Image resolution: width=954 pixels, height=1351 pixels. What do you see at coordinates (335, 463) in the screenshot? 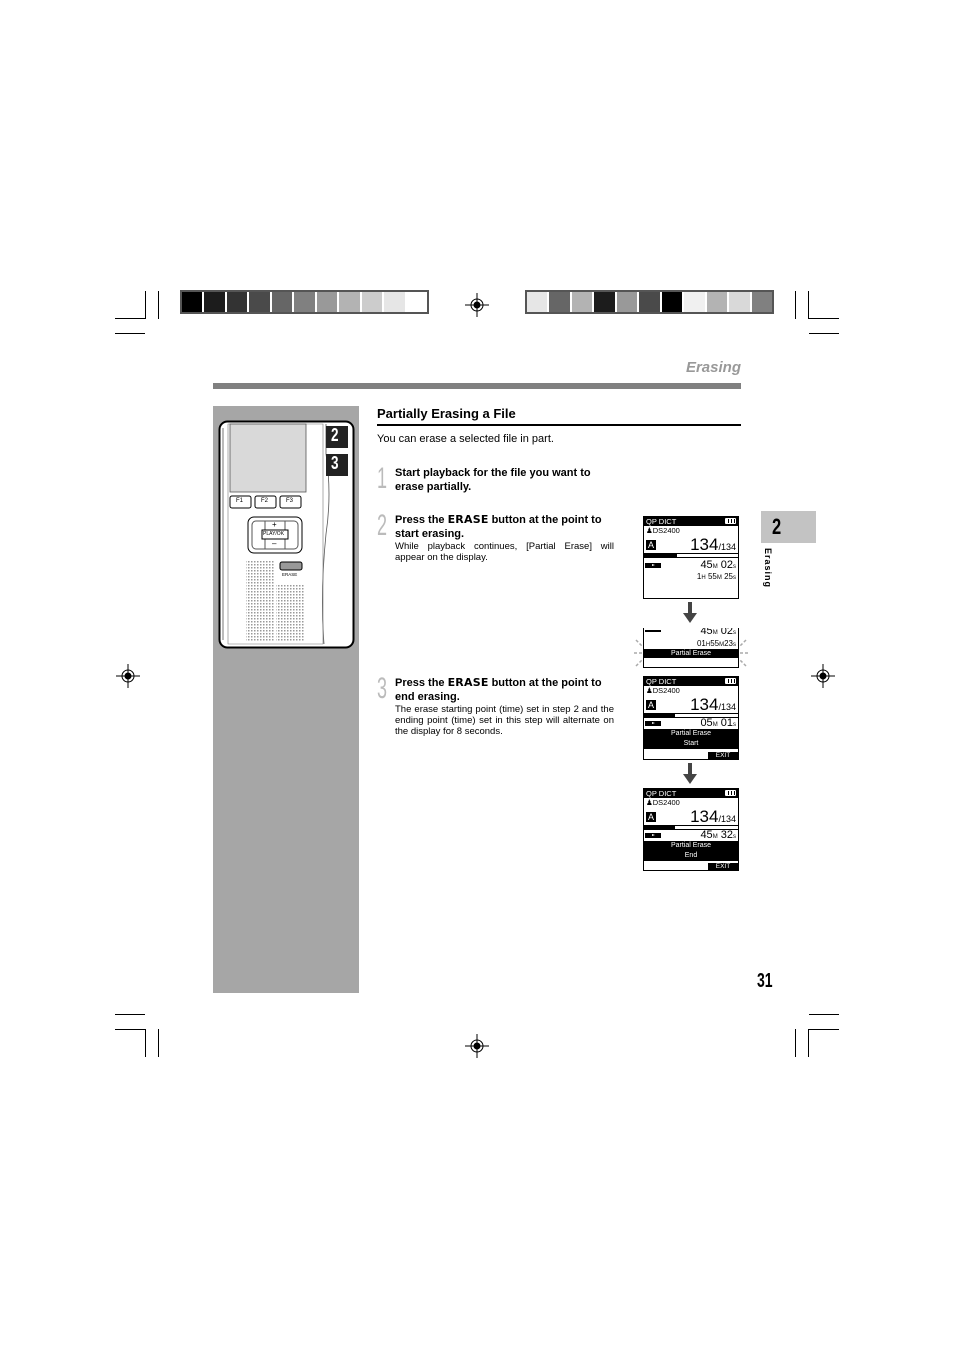
I see `callout-step-3: 3` at bounding box center [335, 463].